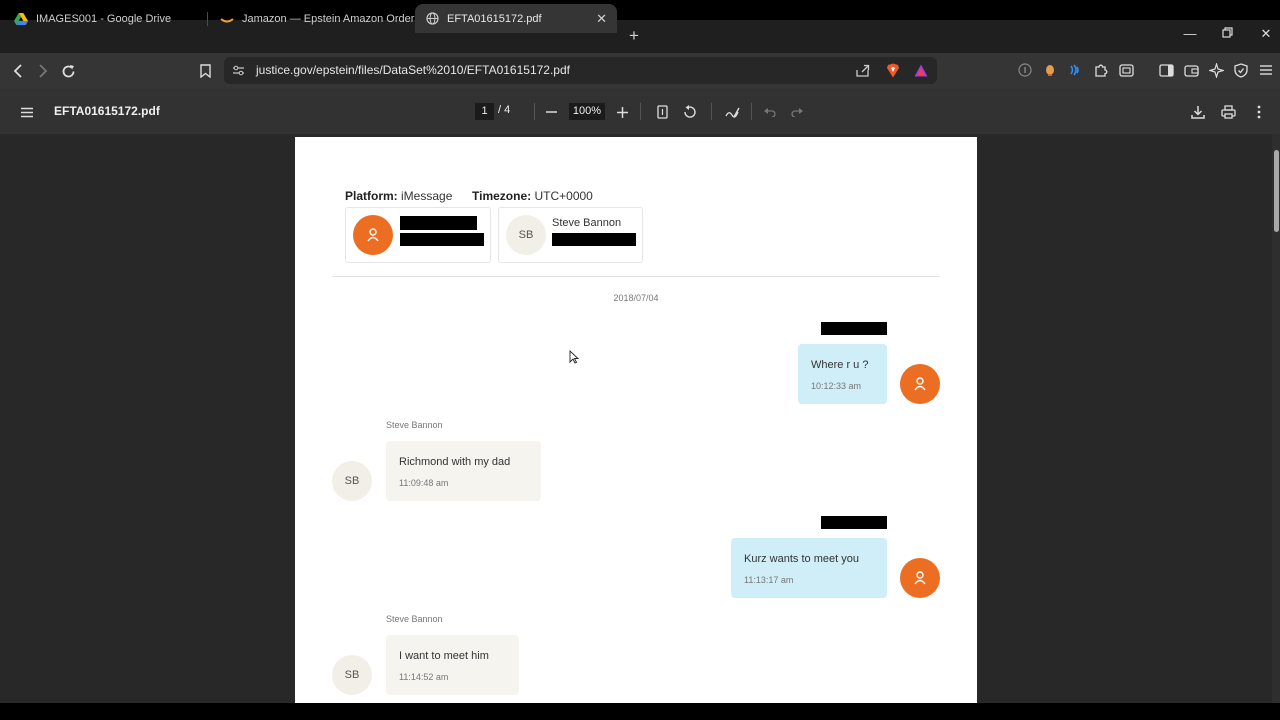  I want to click on zoom-level-input: 100%, so click(587, 111).